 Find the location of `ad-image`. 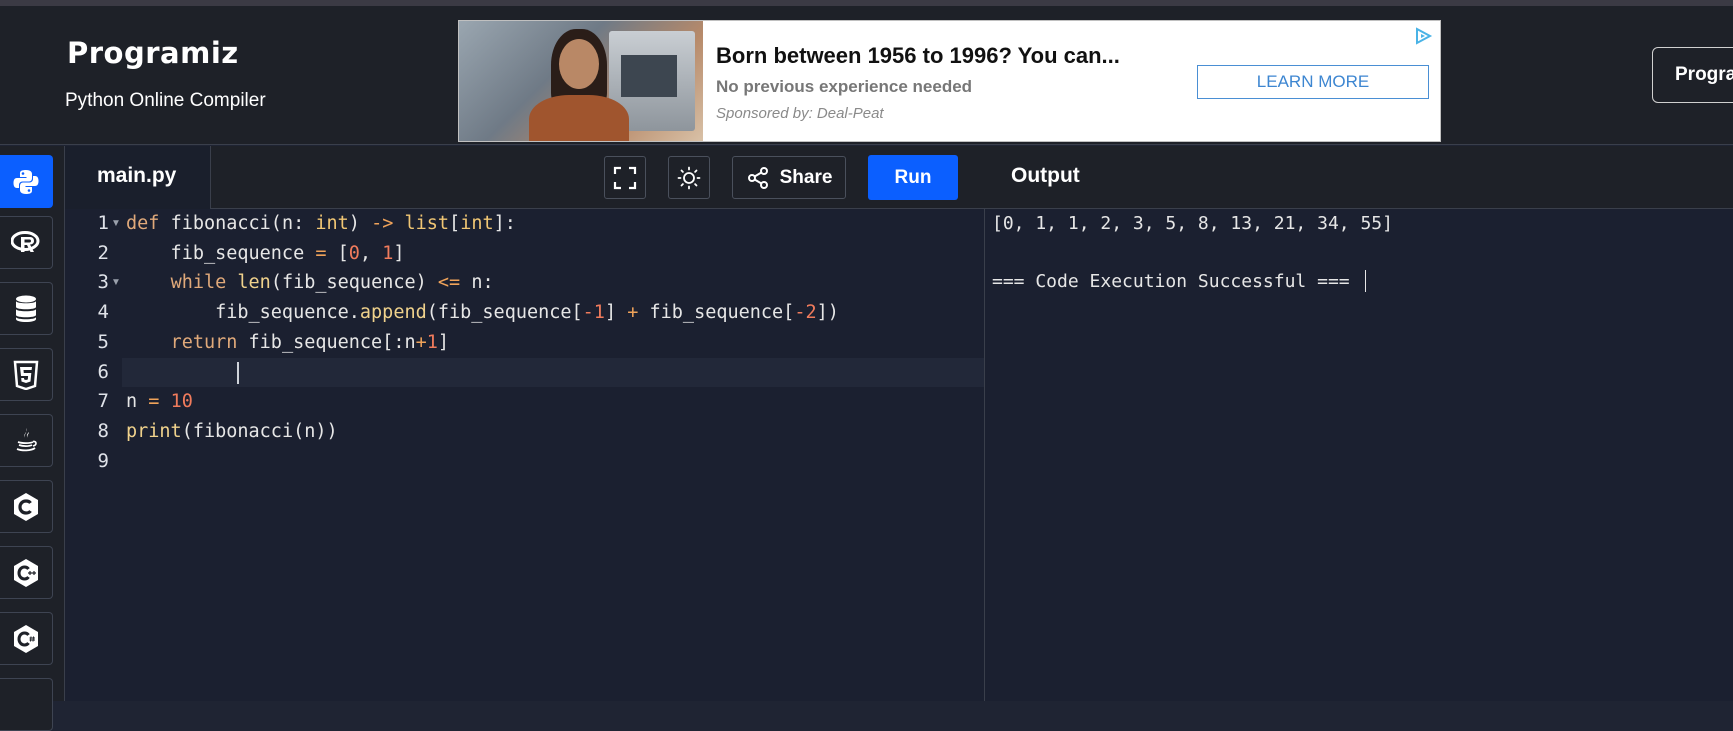

ad-image is located at coordinates (581, 81).